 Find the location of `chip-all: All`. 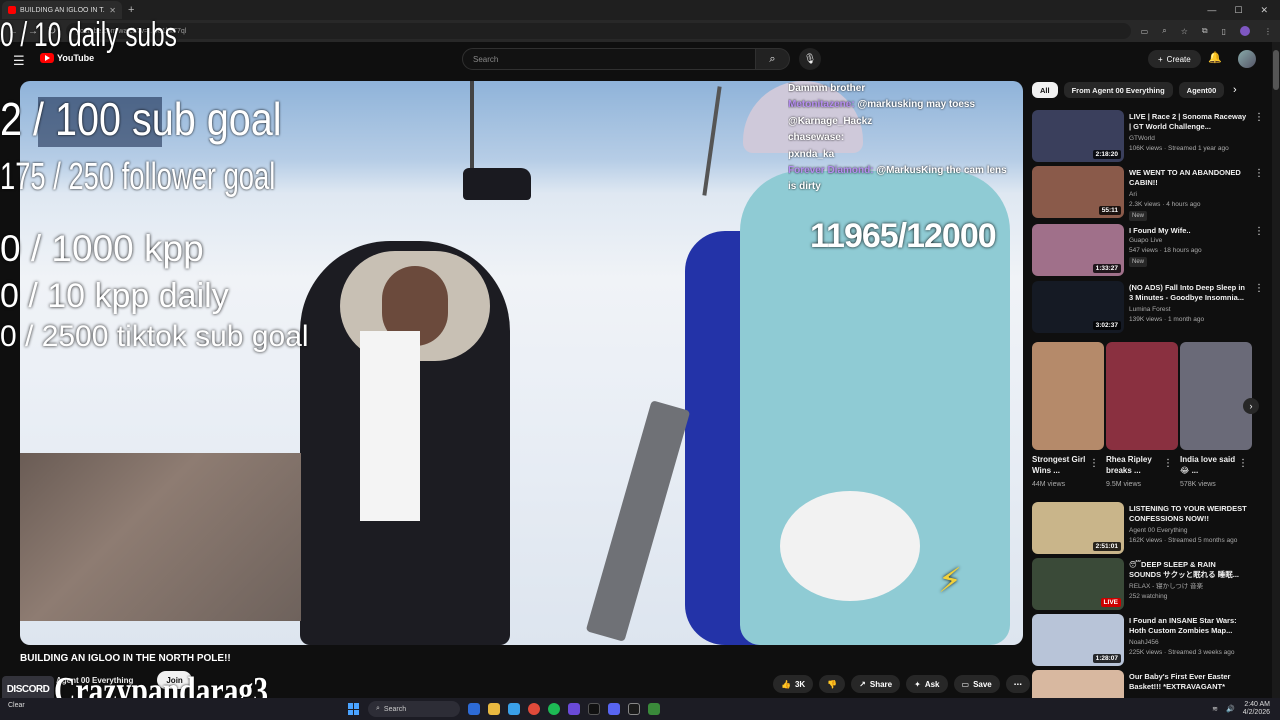

chip-all: All is located at coordinates (1045, 90).